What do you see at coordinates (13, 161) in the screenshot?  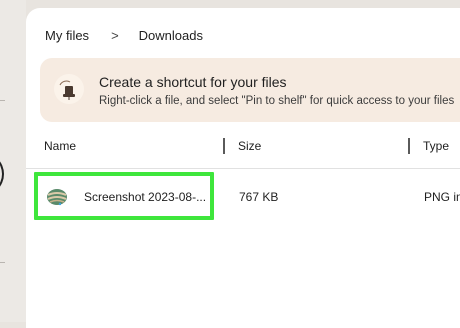 I see `left-rail` at bounding box center [13, 161].